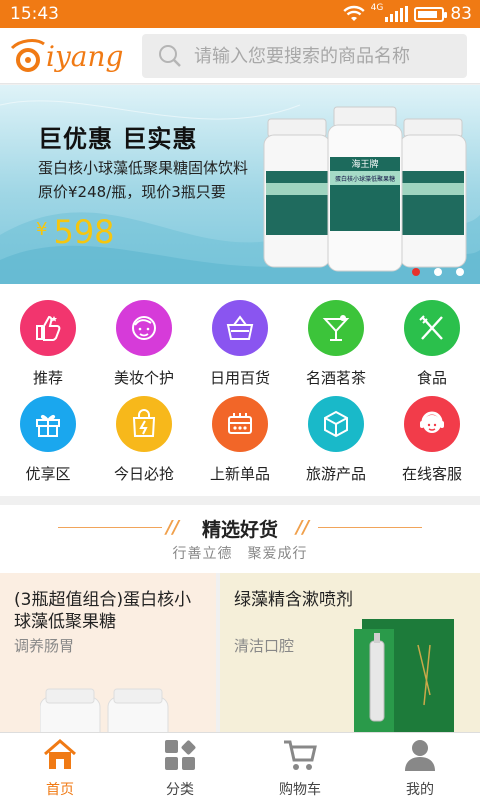 The width and height of the screenshot is (480, 800). I want to click on battery-icon, so click(431, 14).